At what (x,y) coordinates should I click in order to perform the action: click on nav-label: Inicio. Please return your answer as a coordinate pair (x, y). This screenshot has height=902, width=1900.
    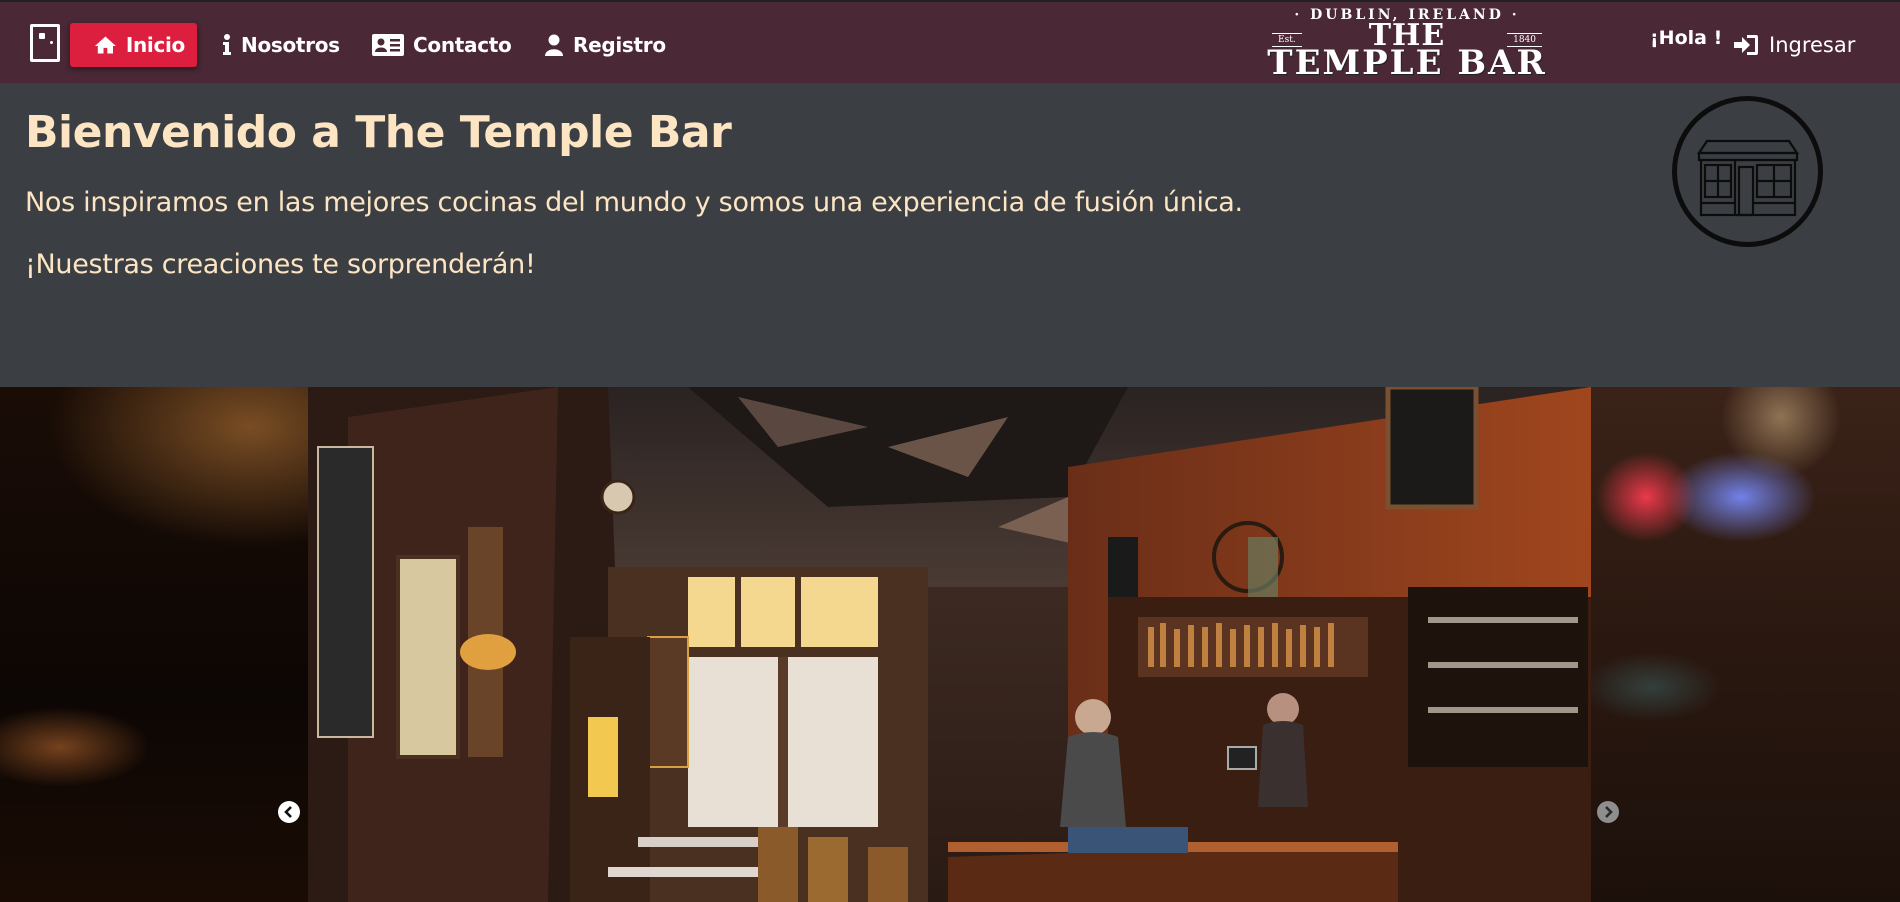
    Looking at the image, I should click on (155, 45).